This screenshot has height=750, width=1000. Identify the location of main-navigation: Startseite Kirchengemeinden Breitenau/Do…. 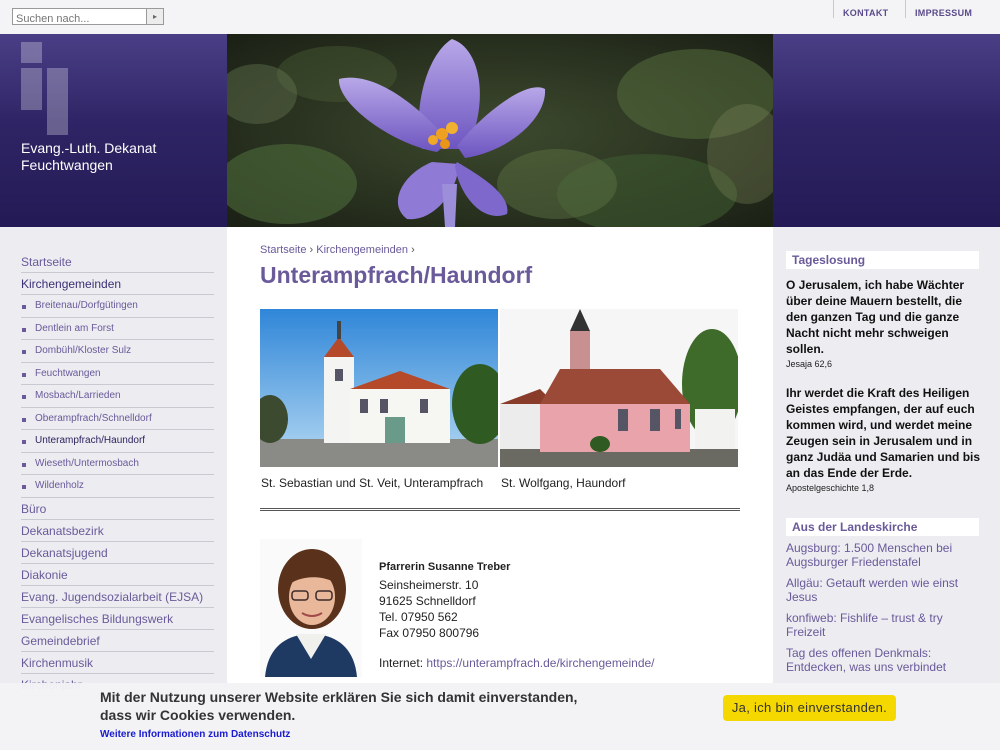
(117, 473).